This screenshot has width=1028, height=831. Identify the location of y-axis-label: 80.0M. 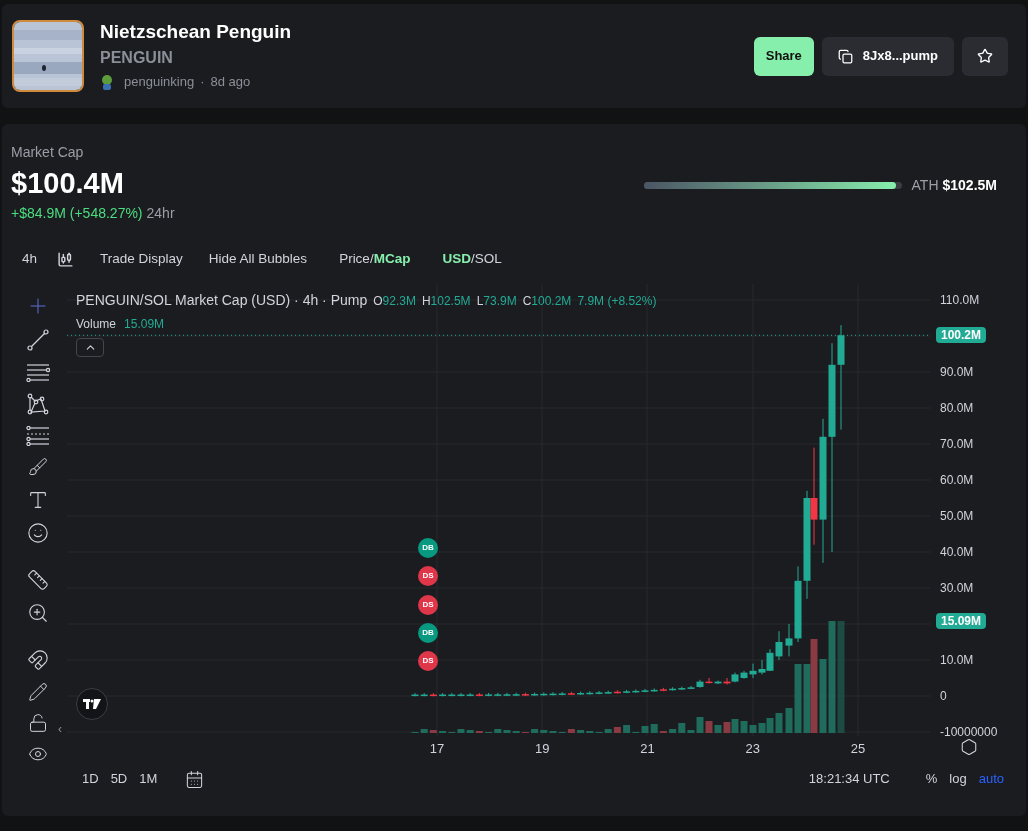
(957, 408).